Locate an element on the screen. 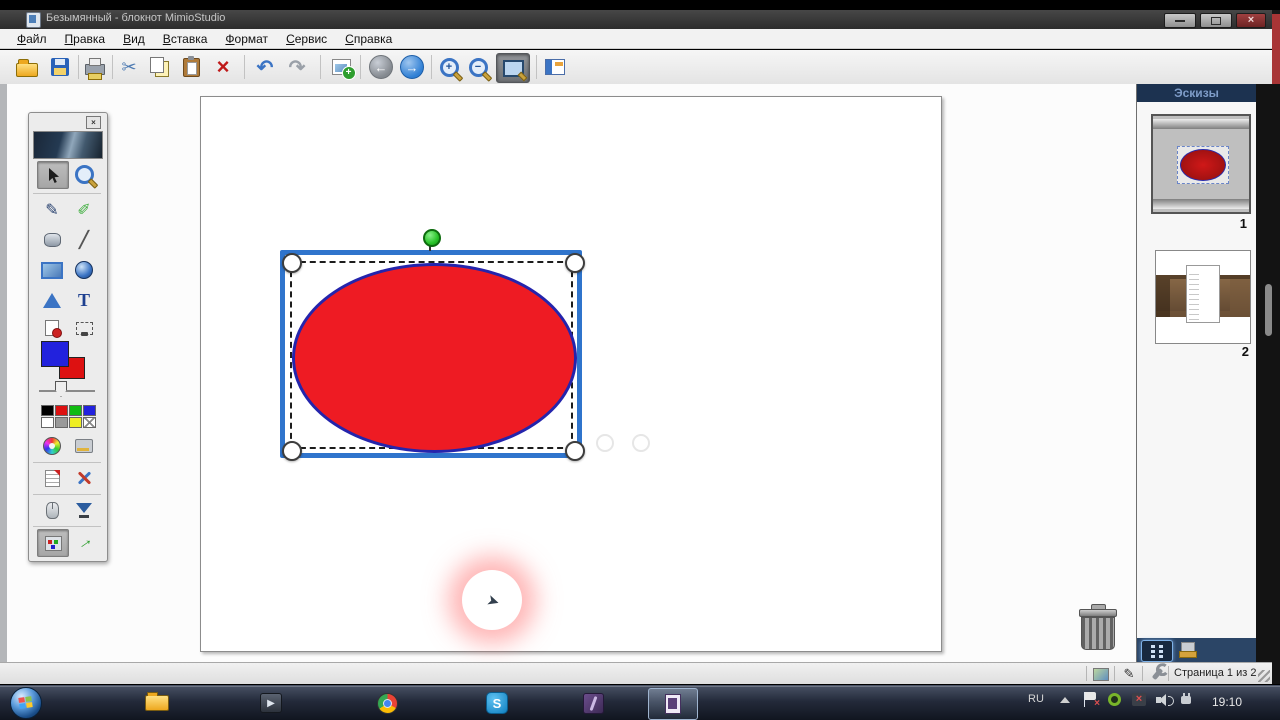  thumbnail-ellipse is located at coordinates (1203, 165).